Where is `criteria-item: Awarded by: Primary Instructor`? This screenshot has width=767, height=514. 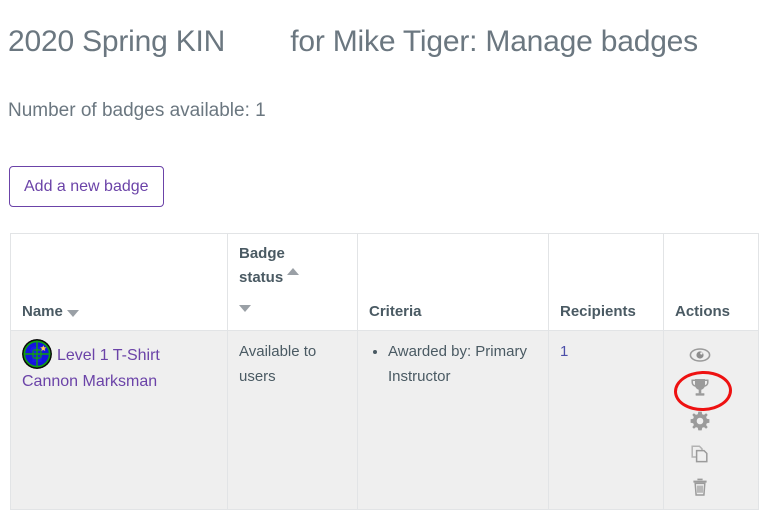 criteria-item: Awarded by: Primary Instructor is located at coordinates (462, 364).